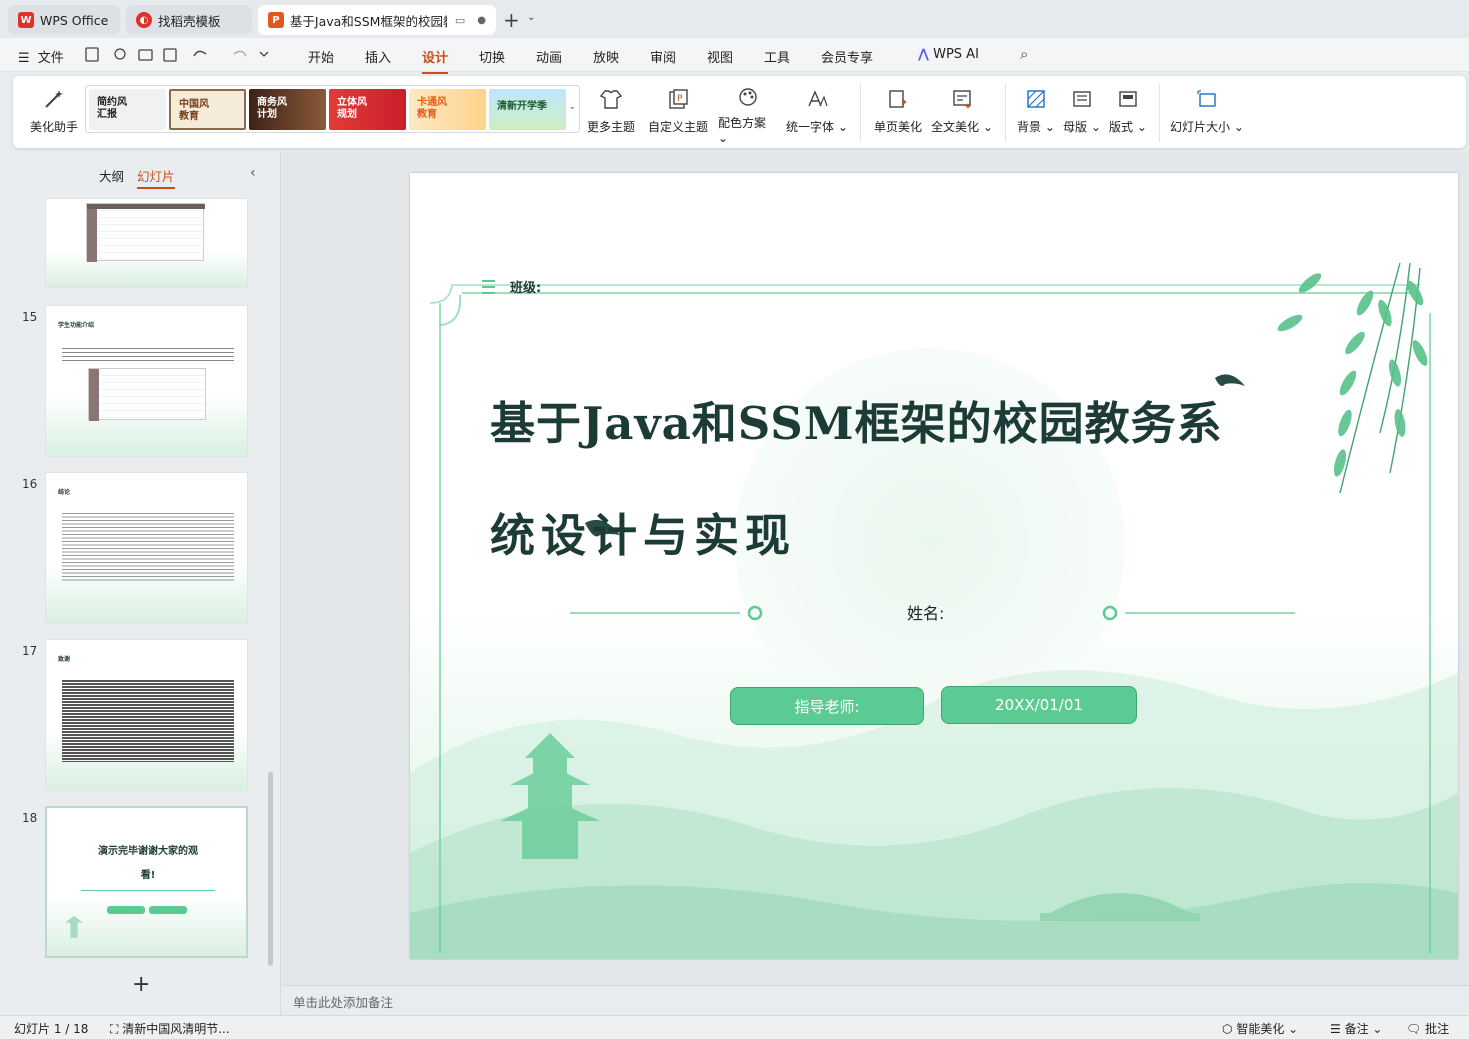 The width and height of the screenshot is (1469, 1039). I want to click on background-button: 背景 ⌄, so click(1036, 111).